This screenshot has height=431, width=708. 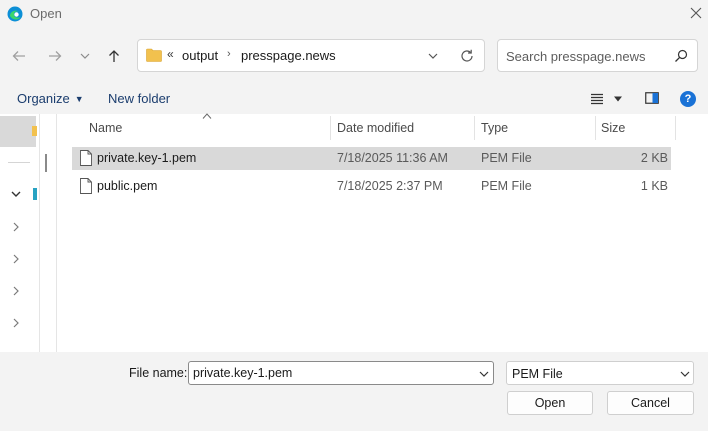 What do you see at coordinates (494, 128) in the screenshot?
I see `column-header-type: Type` at bounding box center [494, 128].